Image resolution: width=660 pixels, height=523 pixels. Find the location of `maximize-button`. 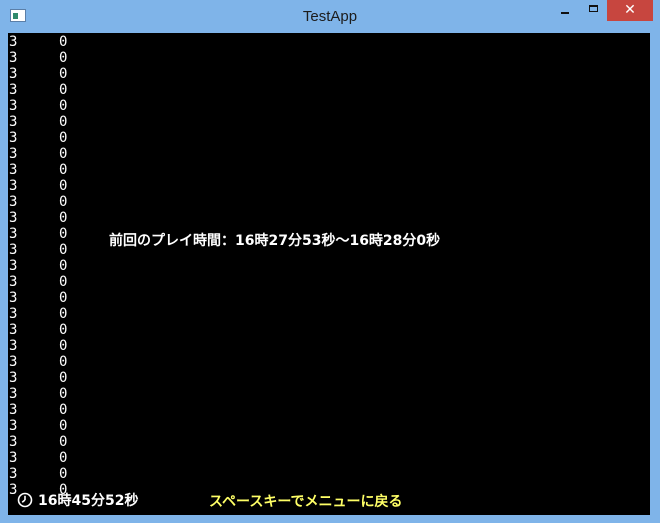

maximize-button is located at coordinates (593, 10).